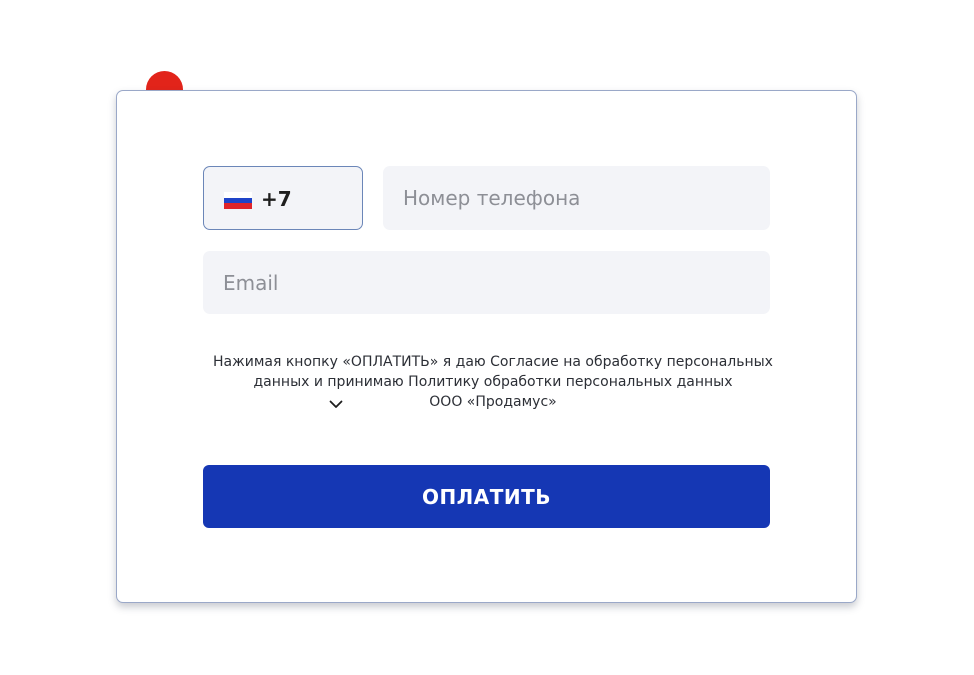 The height and width of the screenshot is (675, 974). Describe the element at coordinates (486, 496) in the screenshot. I see `pay-button: ОПЛАТИТЬ` at that location.